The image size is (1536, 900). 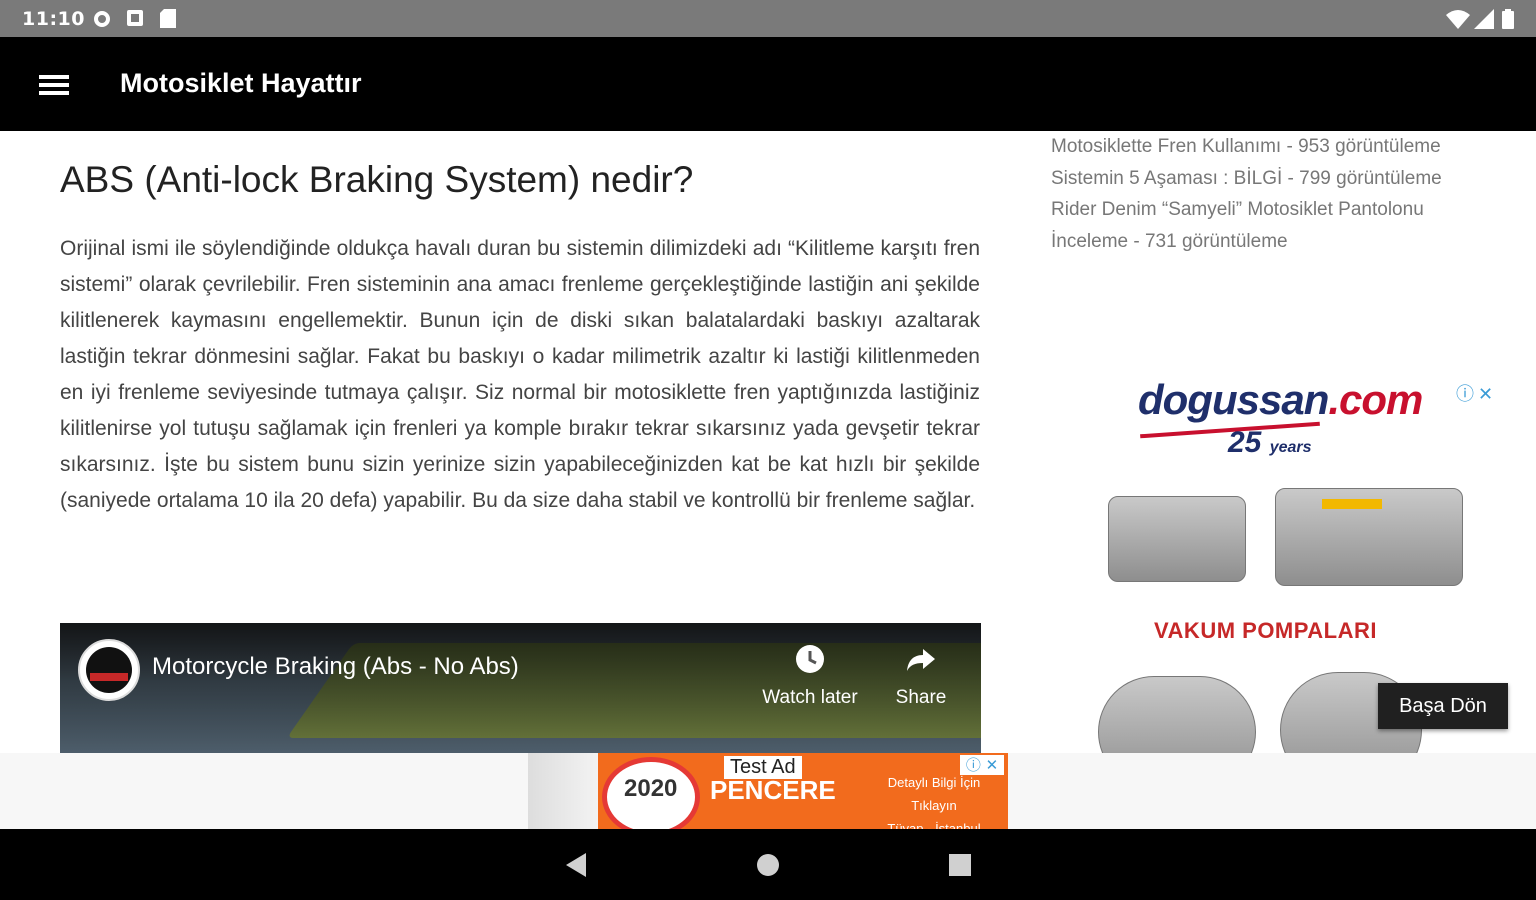 I want to click on ad-choices-icon: ⓘ ✕, so click(x=1474, y=393).